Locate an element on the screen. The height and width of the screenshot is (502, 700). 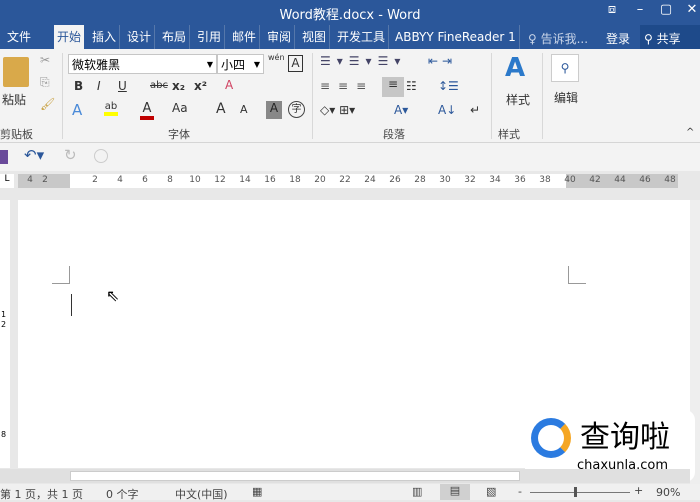
tab-view: 视图 is located at coordinates (315, 37).